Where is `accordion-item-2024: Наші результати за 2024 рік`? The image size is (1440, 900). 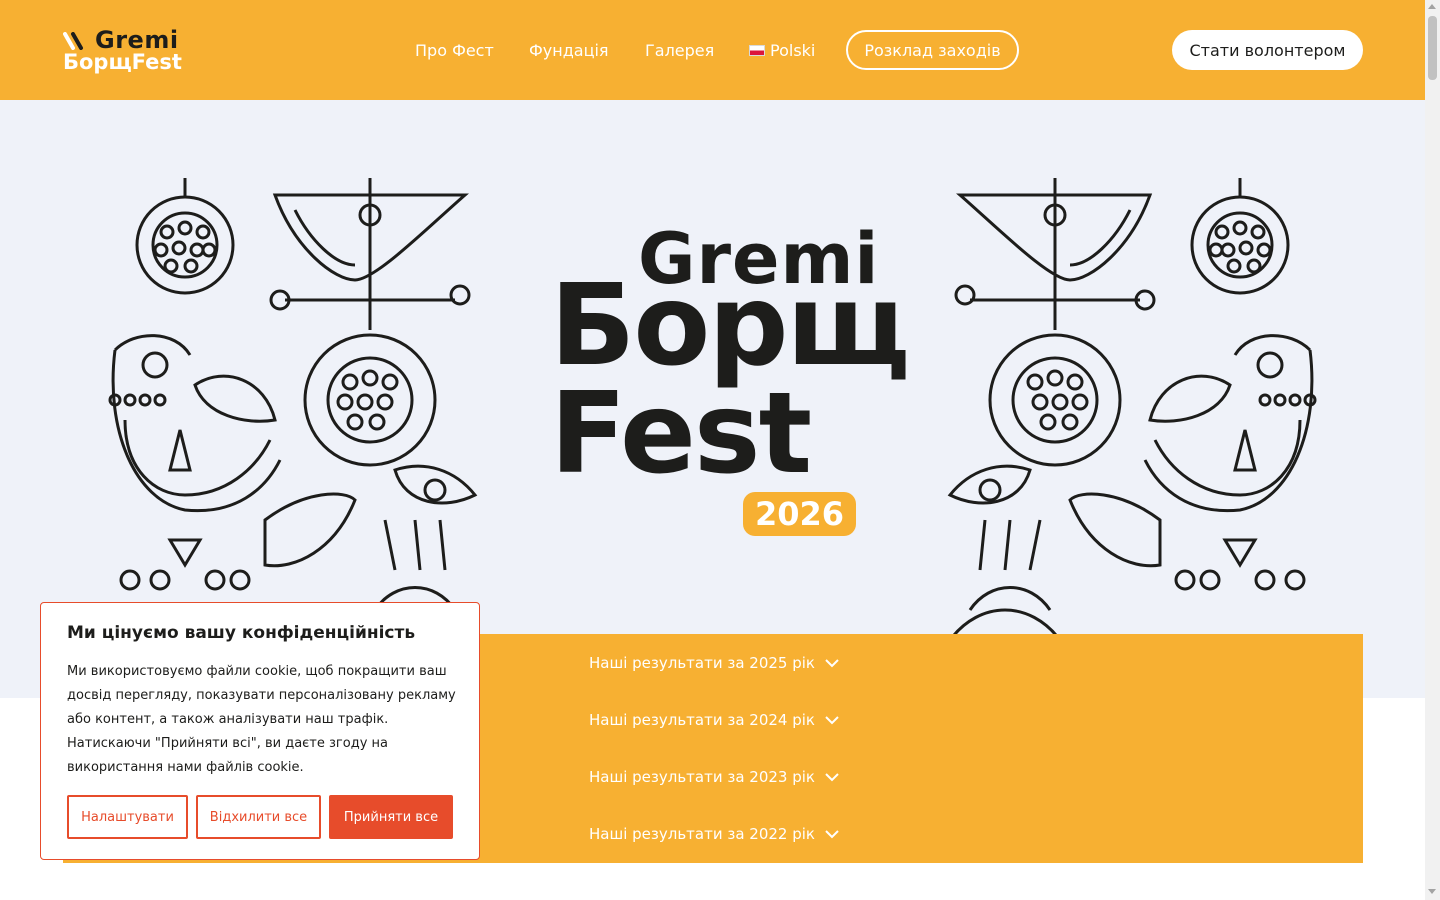 accordion-item-2024: Наші результати за 2024 рік is located at coordinates (714, 720).